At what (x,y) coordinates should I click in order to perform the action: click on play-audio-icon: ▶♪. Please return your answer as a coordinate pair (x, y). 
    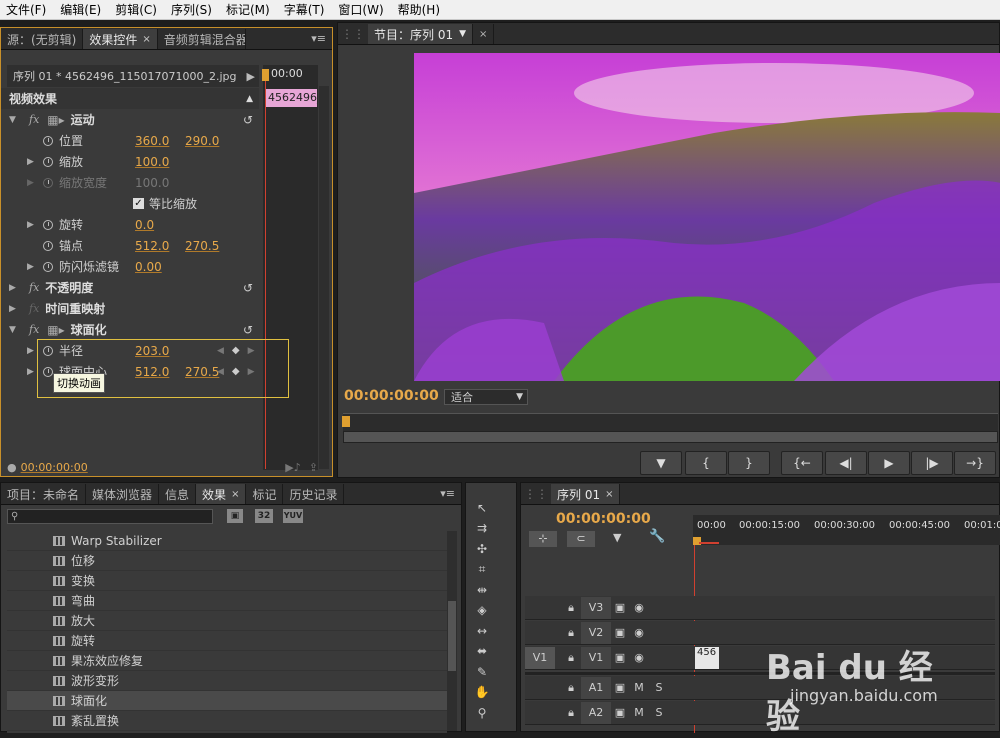
    Looking at the image, I should click on (292, 467).